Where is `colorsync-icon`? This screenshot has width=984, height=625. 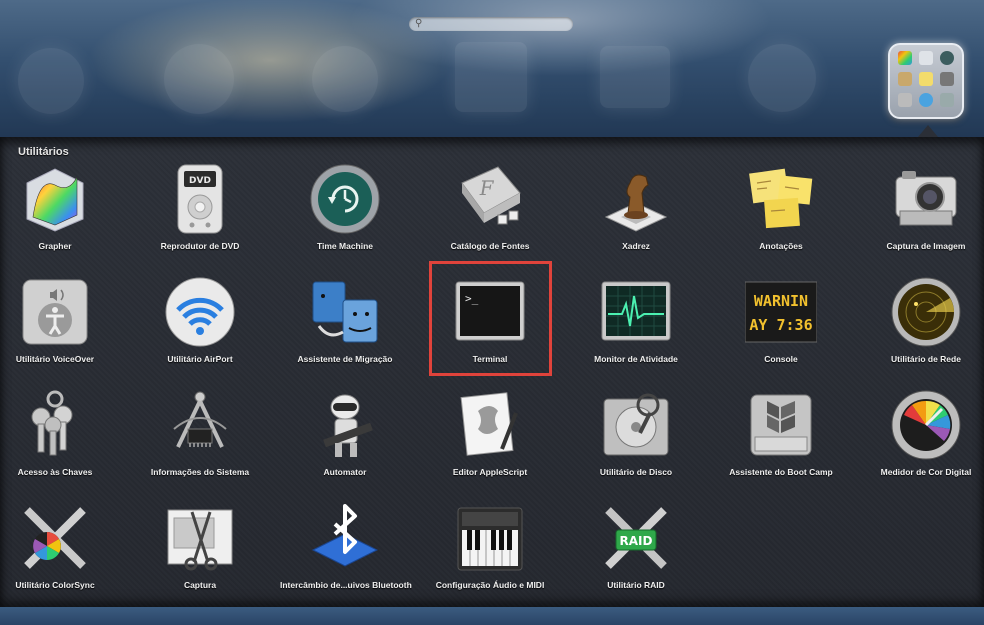
colorsync-icon is located at coordinates (55, 538).